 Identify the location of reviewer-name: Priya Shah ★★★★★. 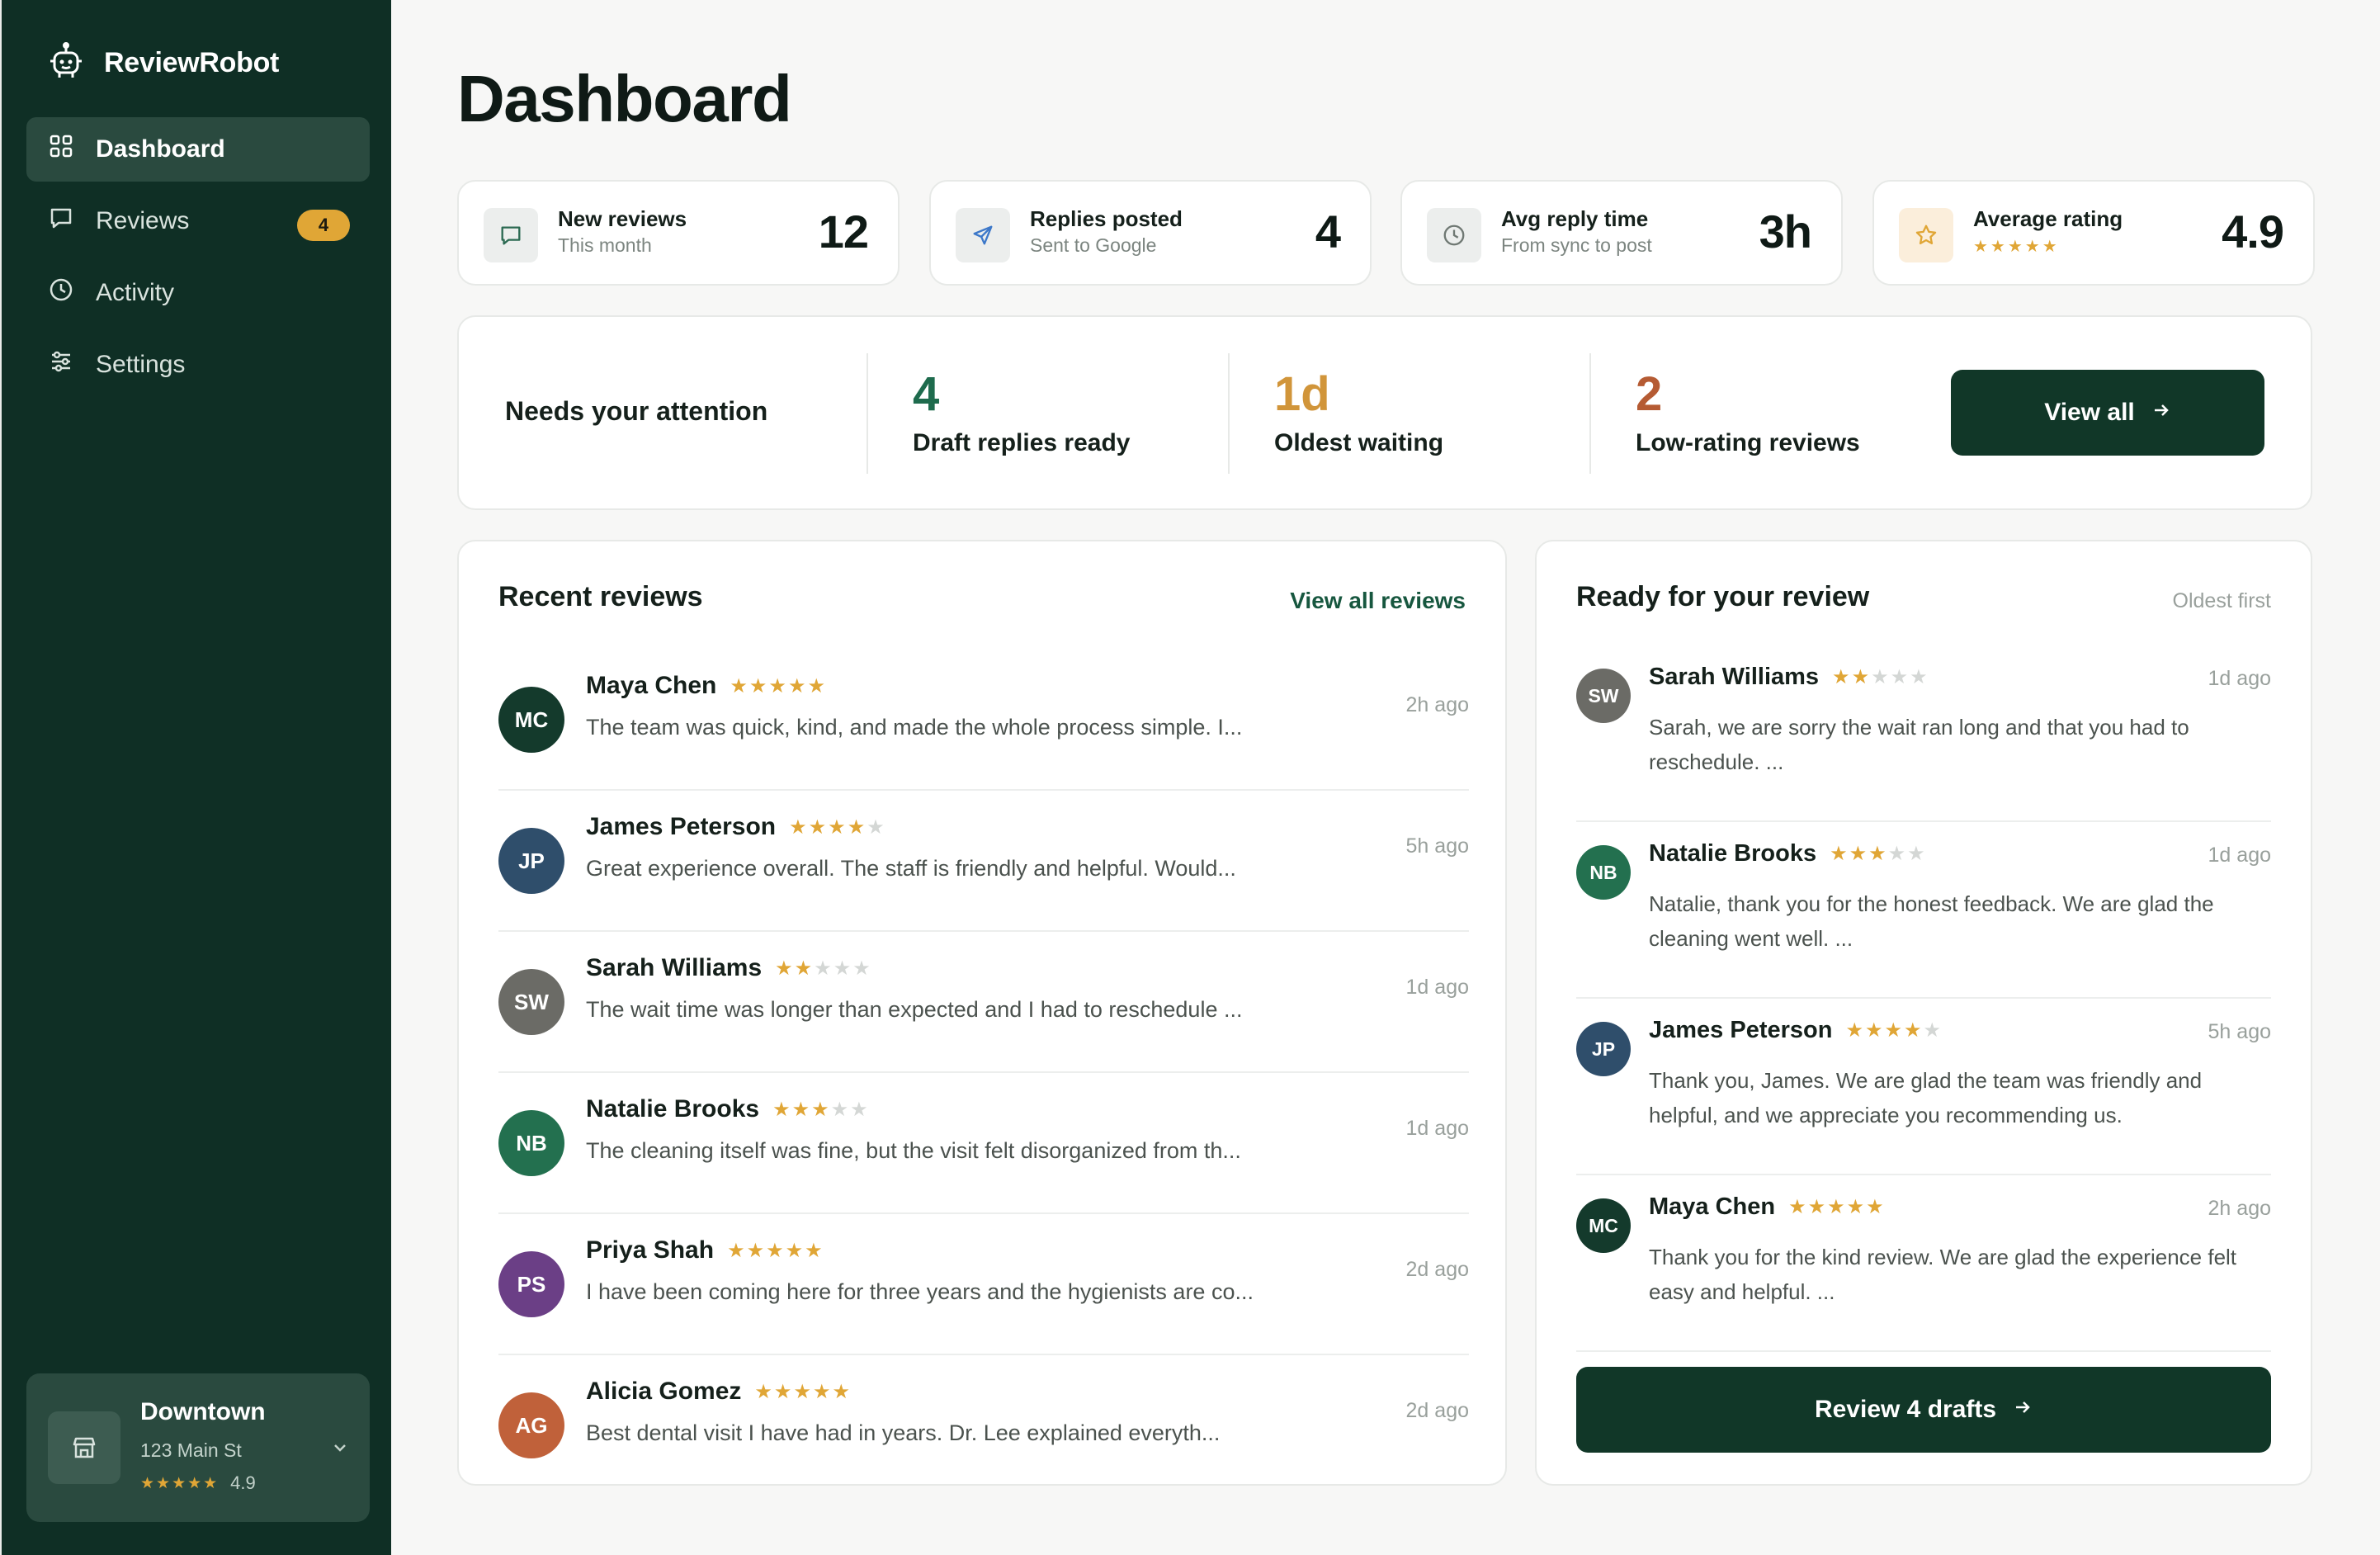
(705, 1250).